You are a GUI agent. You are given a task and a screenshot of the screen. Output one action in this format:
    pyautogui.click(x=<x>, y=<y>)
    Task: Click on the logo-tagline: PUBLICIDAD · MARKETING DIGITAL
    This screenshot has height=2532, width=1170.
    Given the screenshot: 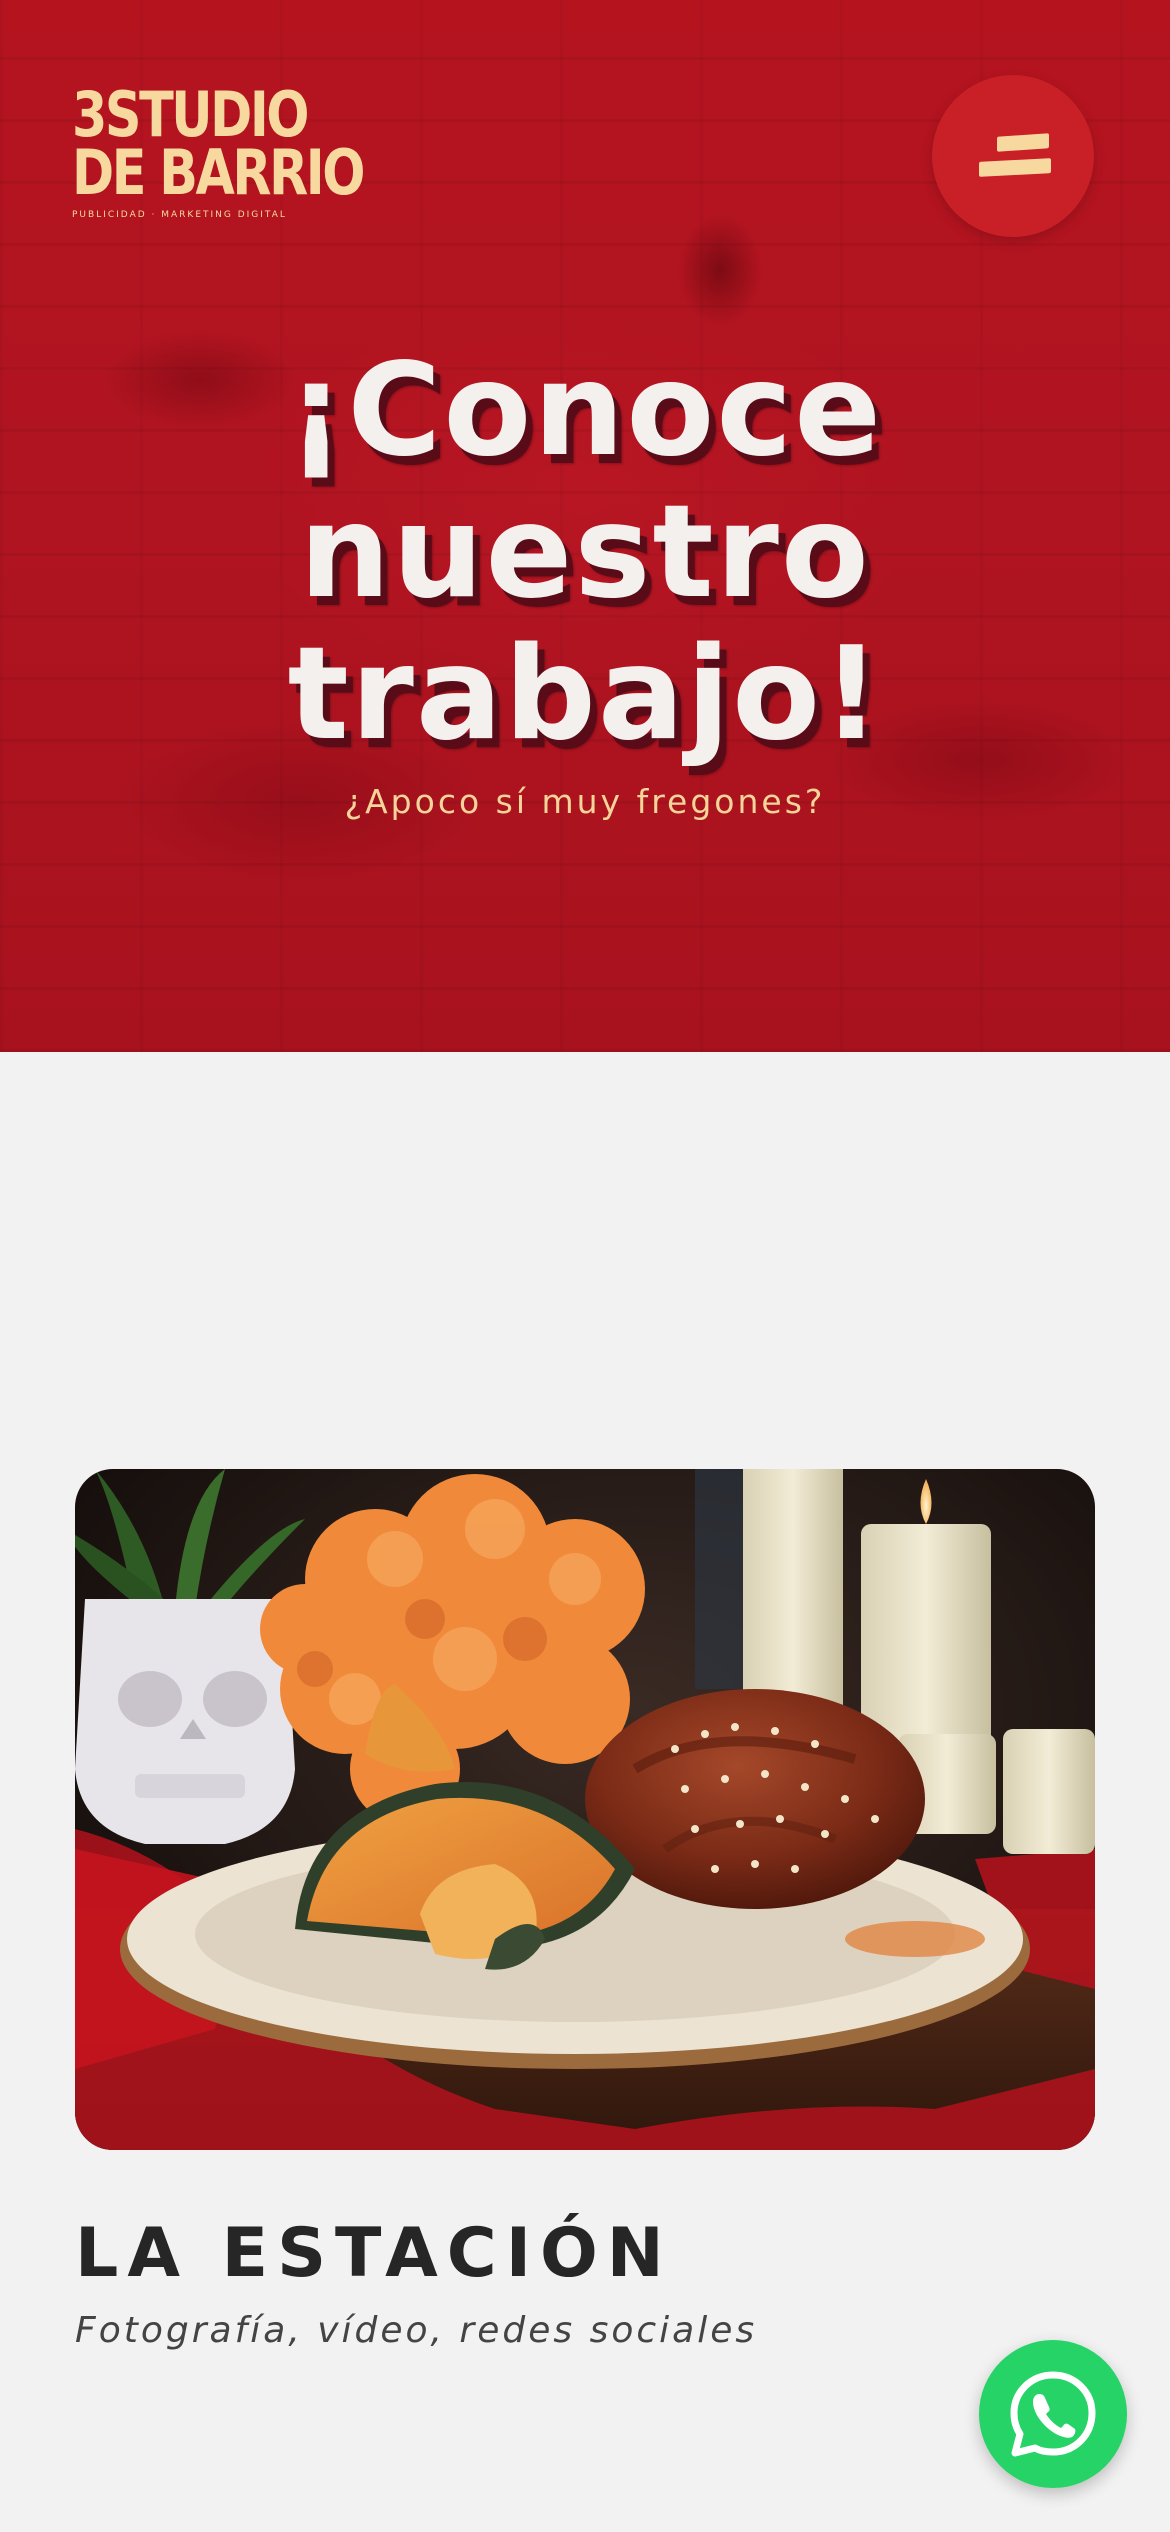 What is the action you would take?
    pyautogui.click(x=179, y=215)
    